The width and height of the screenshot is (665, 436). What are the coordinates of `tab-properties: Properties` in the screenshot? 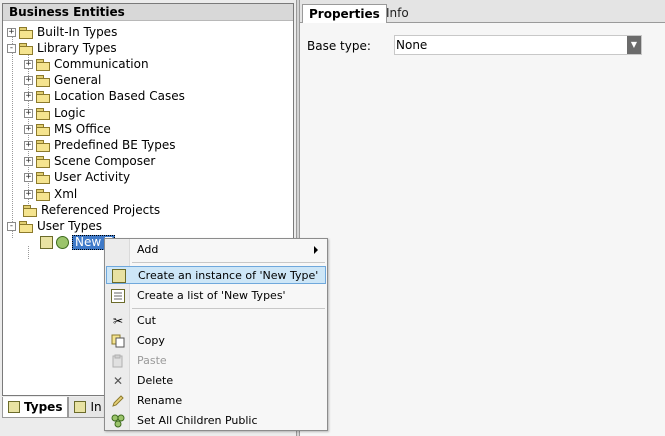 It's located at (344, 14).